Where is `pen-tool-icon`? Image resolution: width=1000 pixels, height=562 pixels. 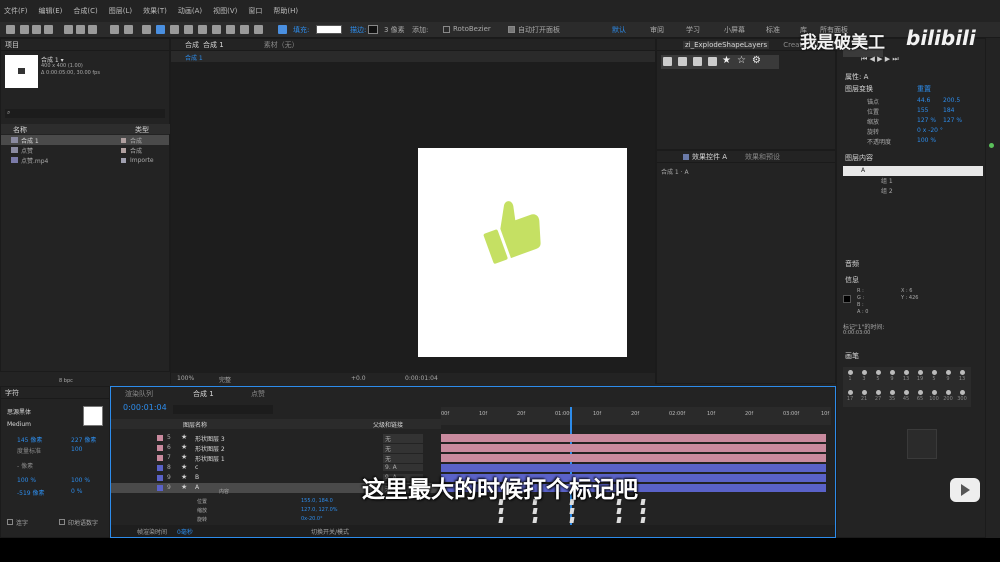
pen-tool-icon is located at coordinates (174, 29).